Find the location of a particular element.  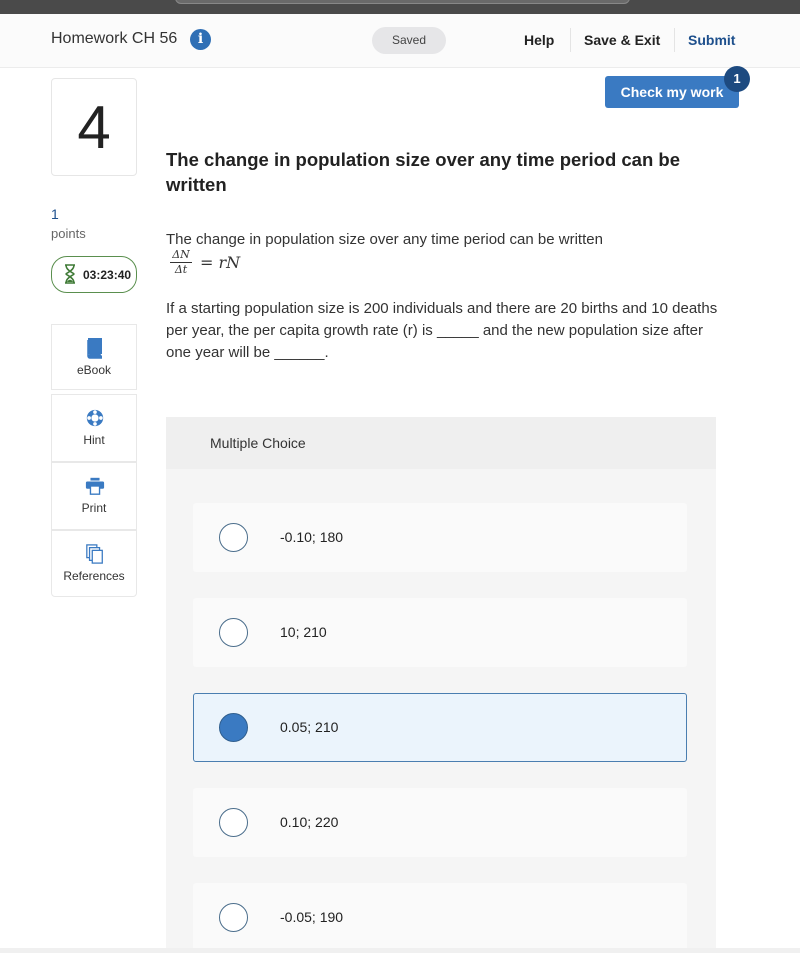

save-exit-link: Save & Exit is located at coordinates (622, 40).